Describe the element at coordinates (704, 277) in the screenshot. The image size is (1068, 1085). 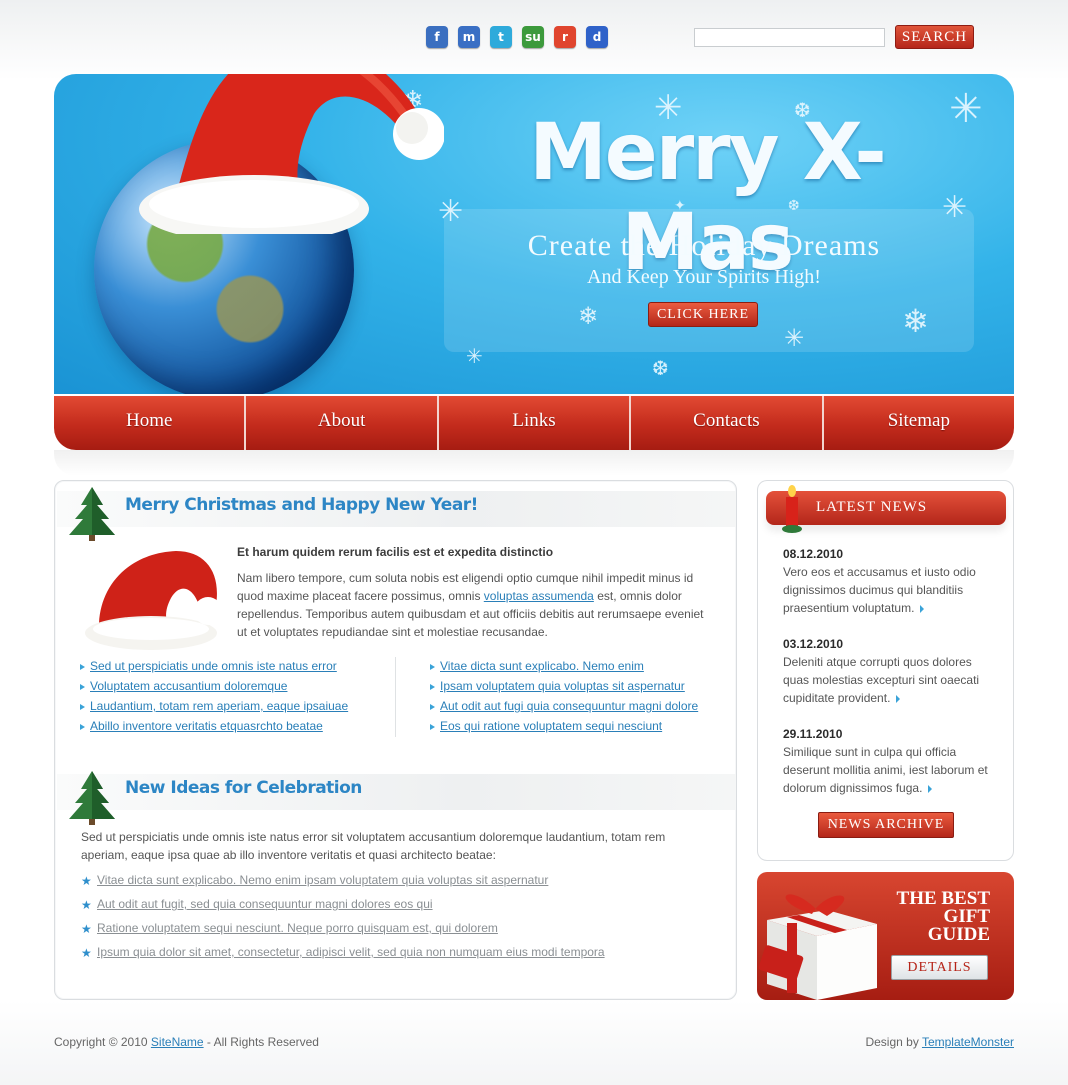
I see `banner-tagline: And Keep Your Spirits High!` at that location.